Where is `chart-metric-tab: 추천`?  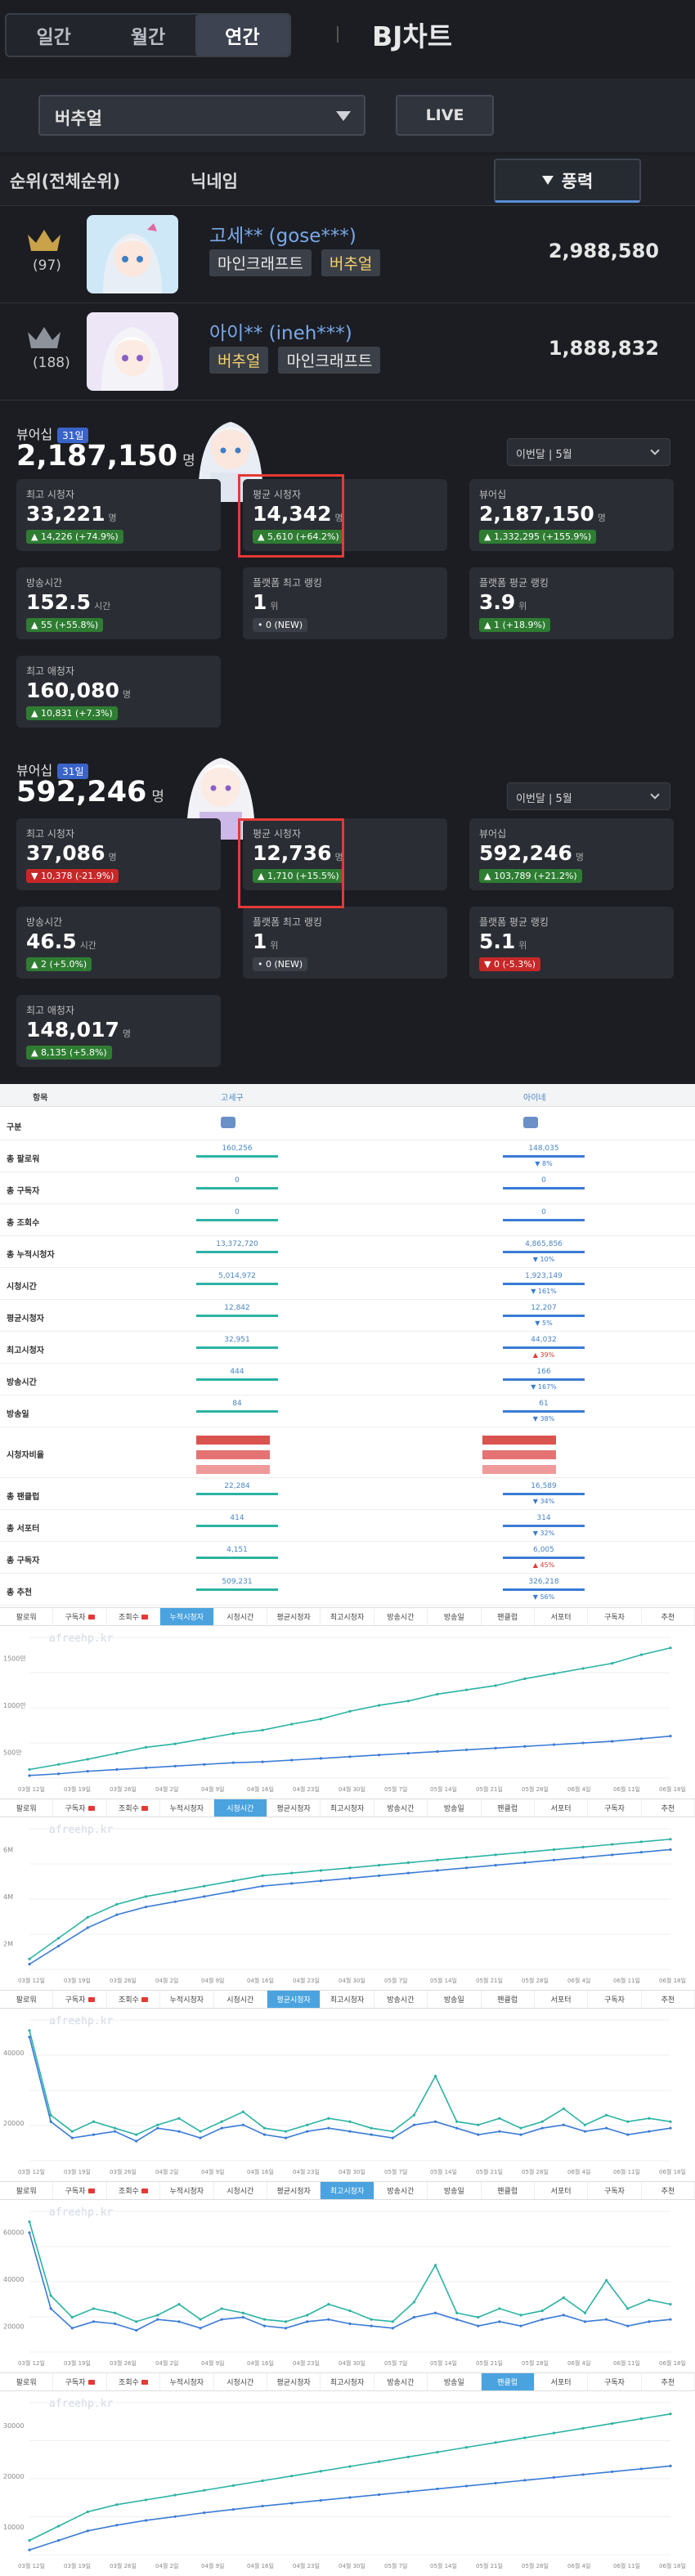 chart-metric-tab: 추천 is located at coordinates (668, 2381).